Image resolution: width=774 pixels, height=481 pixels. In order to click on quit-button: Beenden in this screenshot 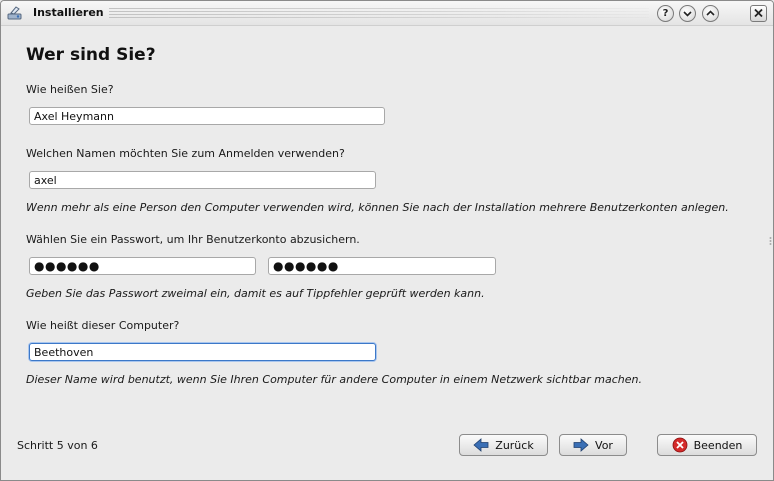, I will do `click(707, 445)`.